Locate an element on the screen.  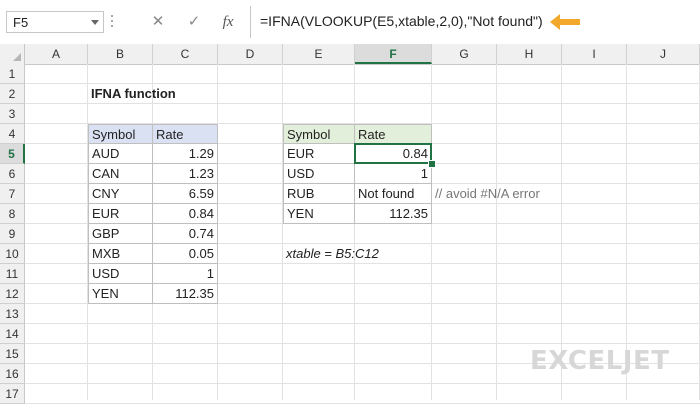
row-header-15: 15 is located at coordinates (12, 354).